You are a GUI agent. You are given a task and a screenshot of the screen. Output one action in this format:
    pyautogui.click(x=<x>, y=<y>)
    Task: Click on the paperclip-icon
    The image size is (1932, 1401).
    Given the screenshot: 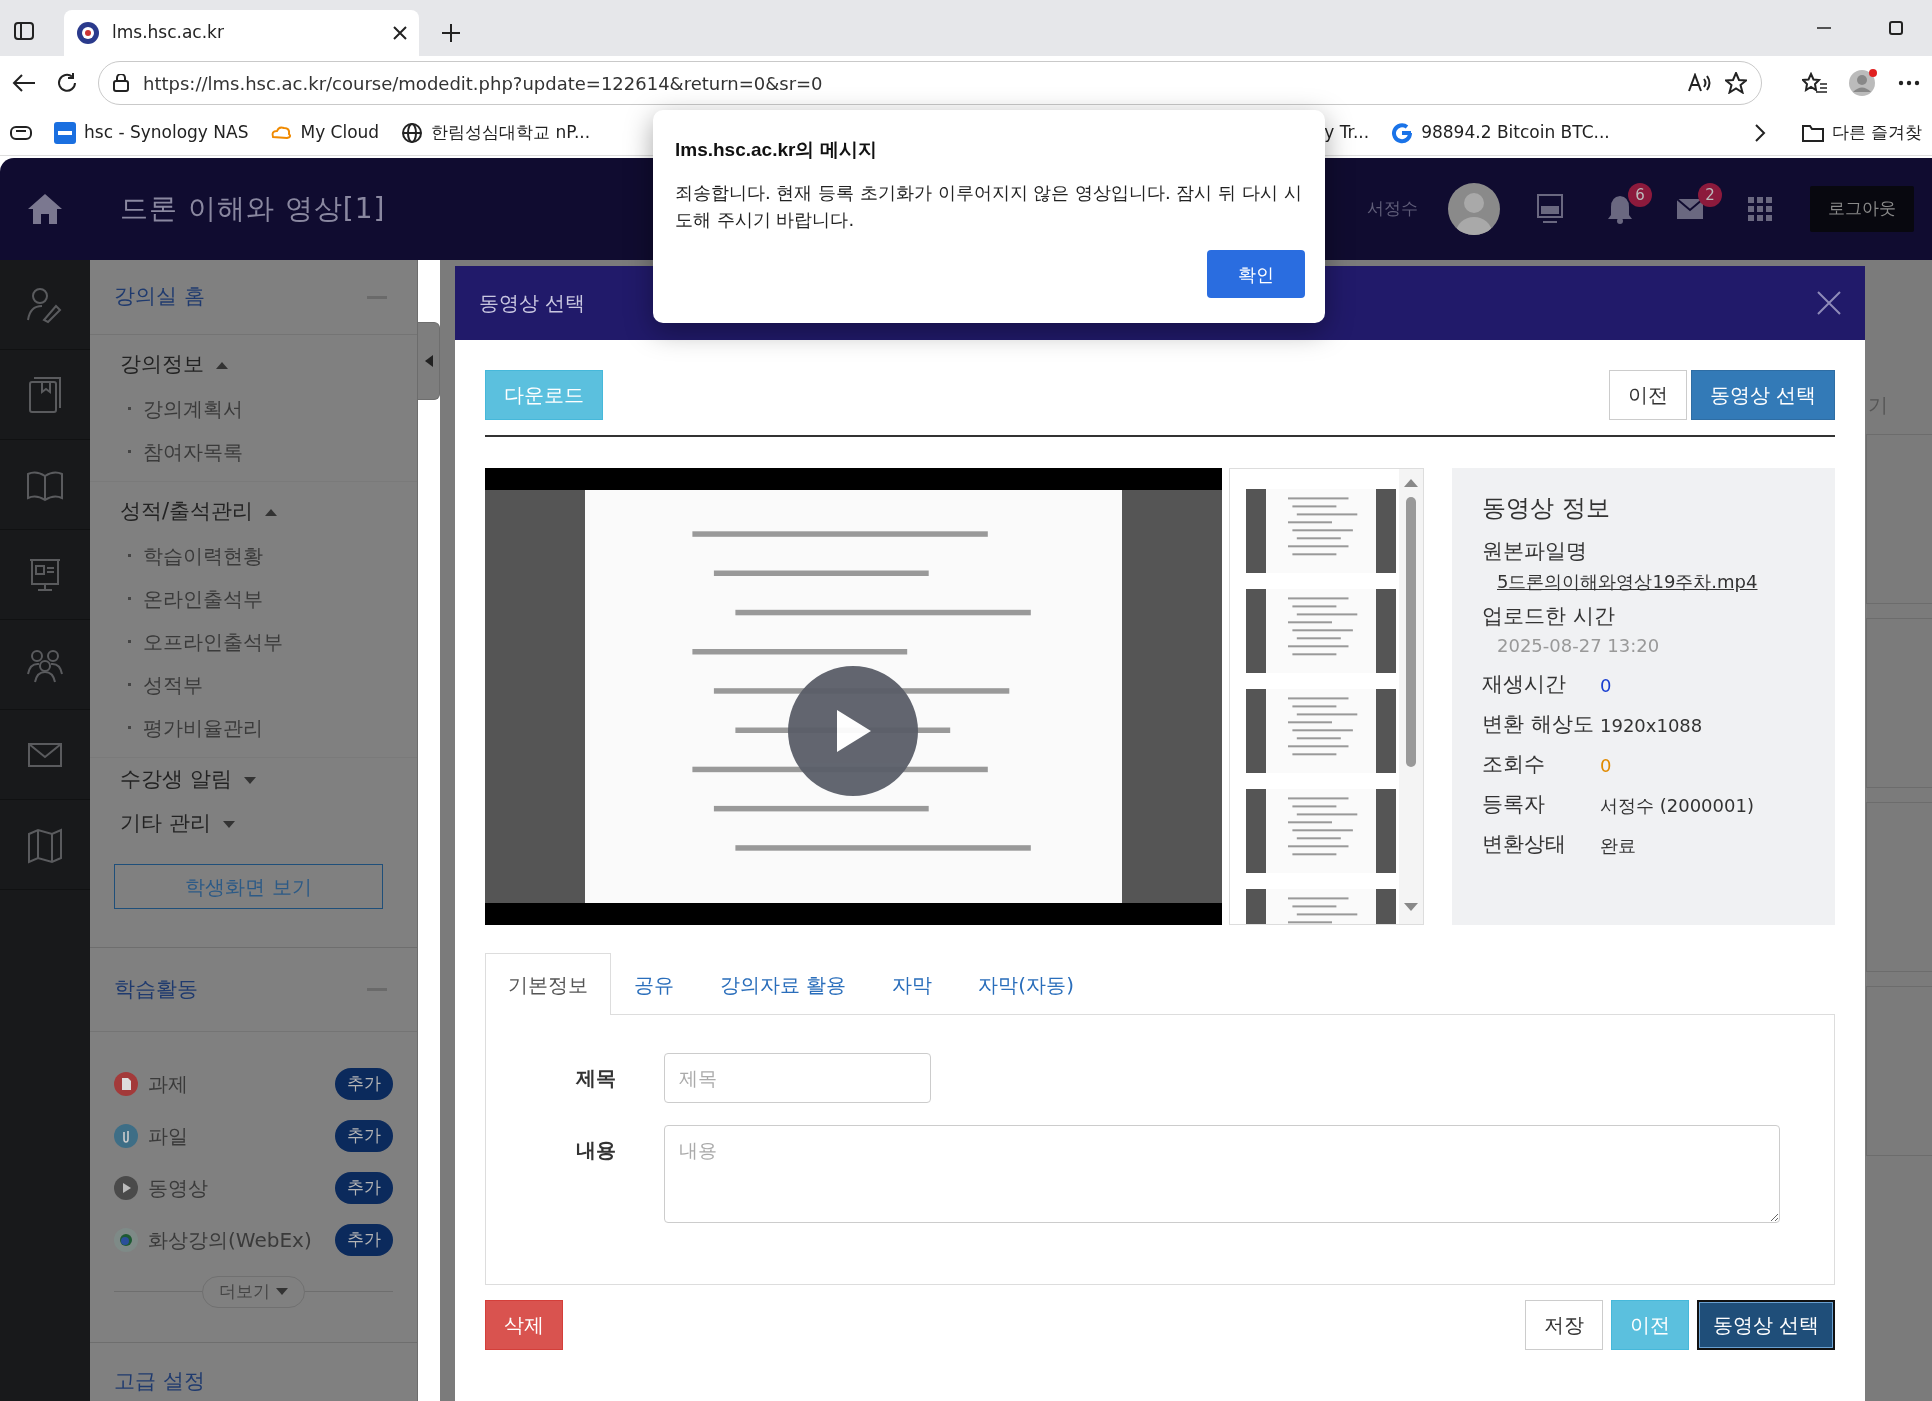 What is the action you would take?
    pyautogui.click(x=126, y=1136)
    